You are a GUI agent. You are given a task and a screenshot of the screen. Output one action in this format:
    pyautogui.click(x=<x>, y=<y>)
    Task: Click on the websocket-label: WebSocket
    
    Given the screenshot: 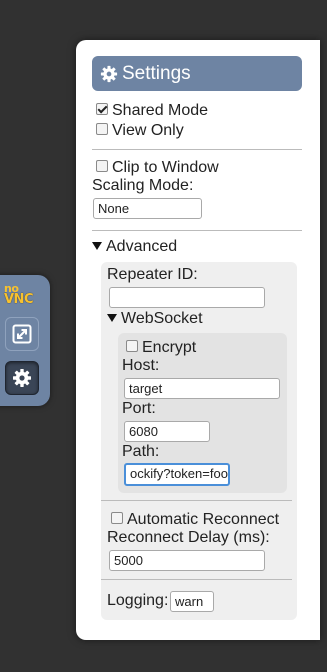 What is the action you would take?
    pyautogui.click(x=162, y=318)
    